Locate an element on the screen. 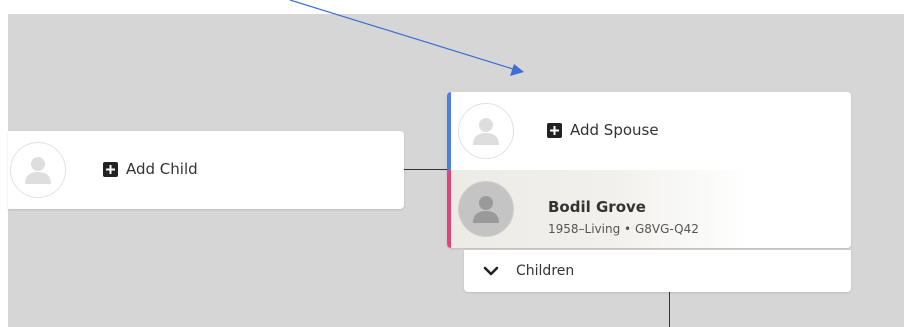  person-name: Bodil Grove is located at coordinates (597, 207).